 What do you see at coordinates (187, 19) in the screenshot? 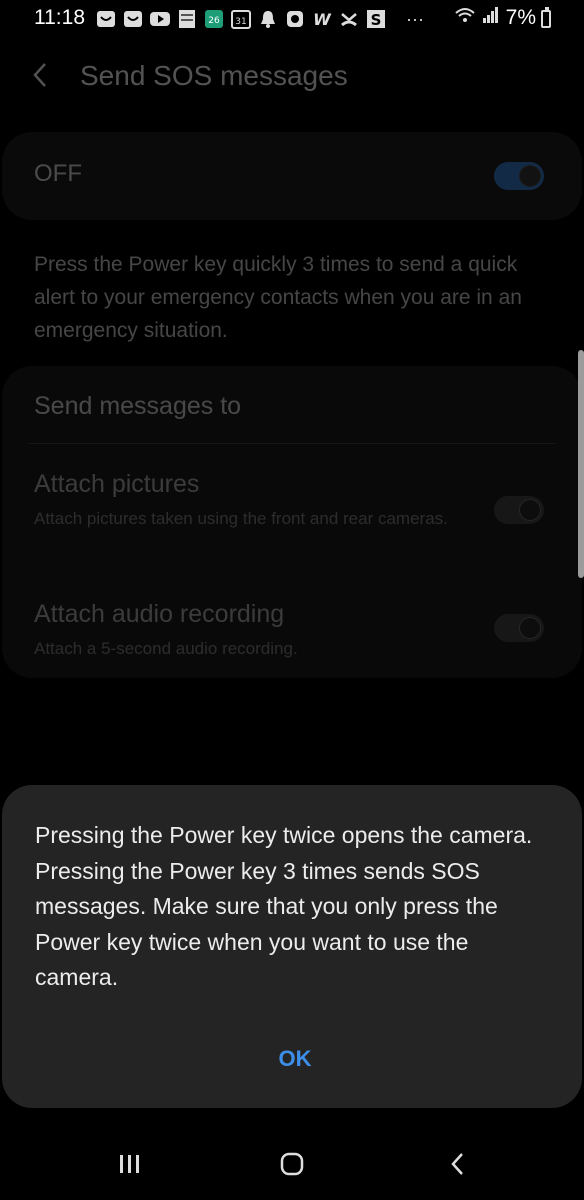
I see `bible-icon` at bounding box center [187, 19].